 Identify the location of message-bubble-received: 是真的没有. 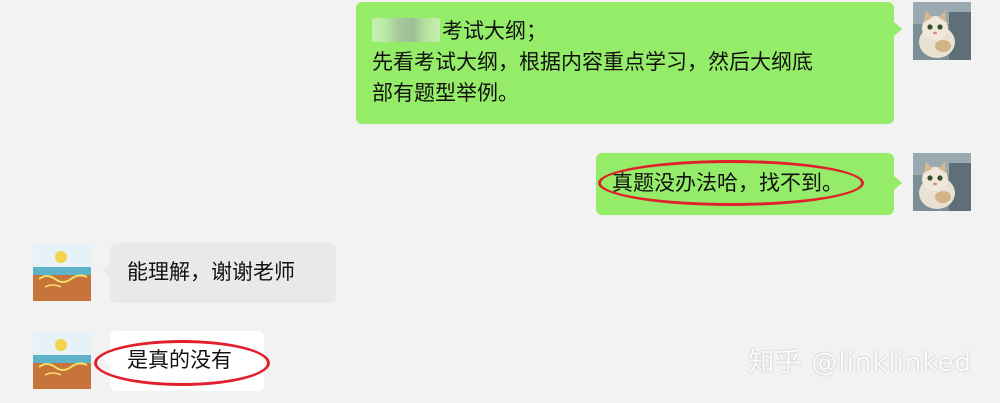
(187, 361).